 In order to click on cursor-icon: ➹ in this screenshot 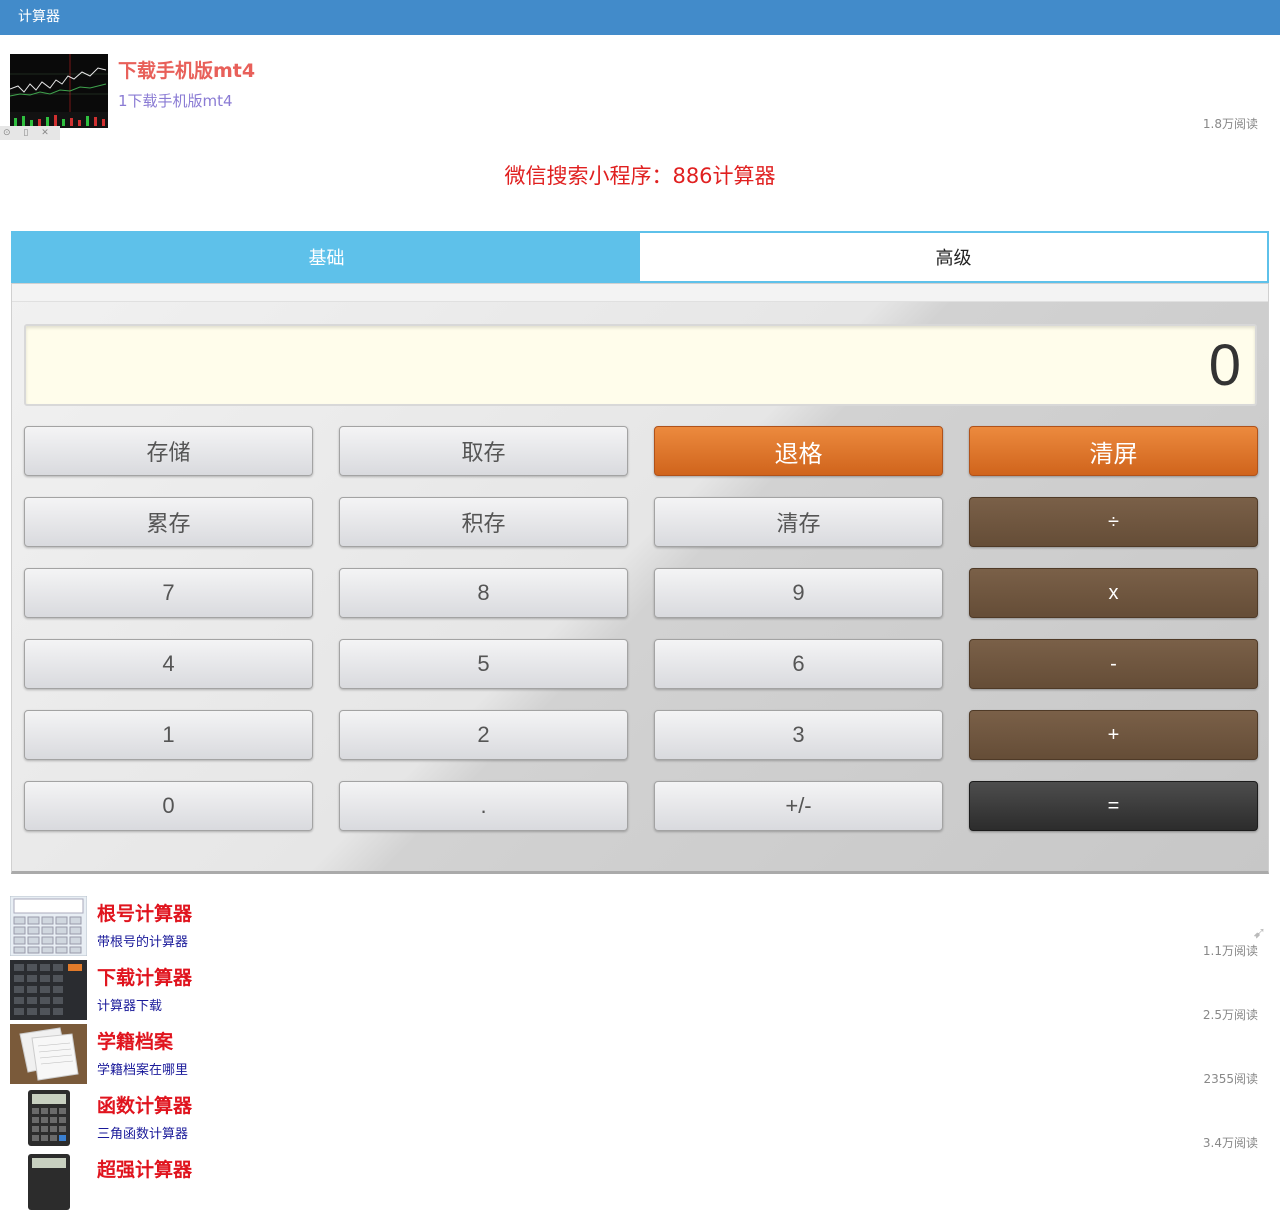, I will do `click(1259, 932)`.